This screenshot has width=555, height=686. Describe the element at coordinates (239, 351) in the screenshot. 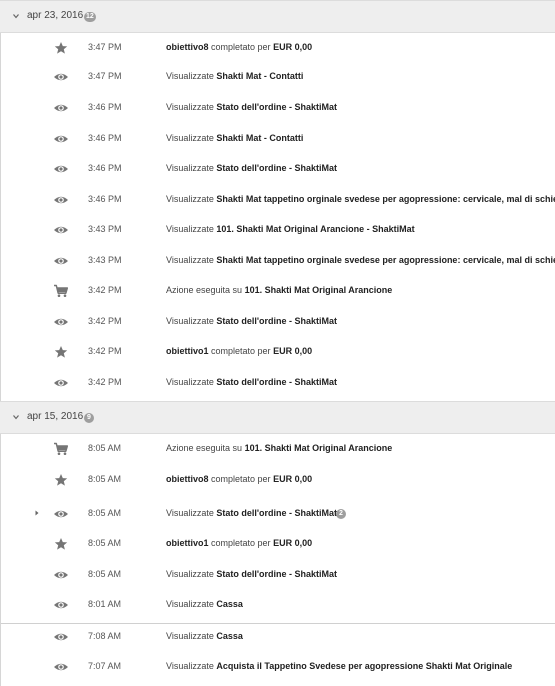

I see `activity-description: obiettivo1 completato per EUR 0,00` at that location.